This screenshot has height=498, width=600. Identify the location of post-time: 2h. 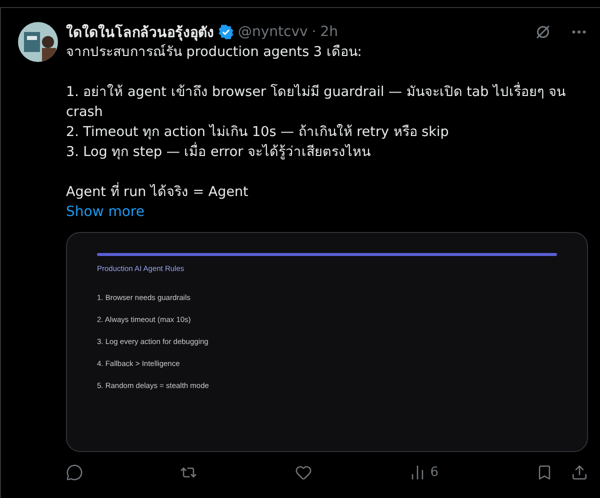
(329, 32).